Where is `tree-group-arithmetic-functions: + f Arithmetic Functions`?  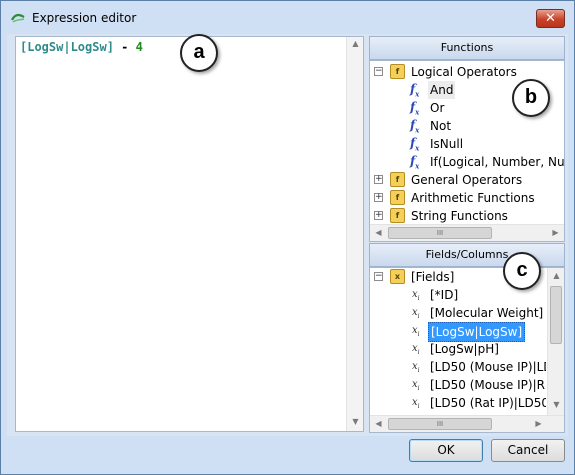
tree-group-arithmetic-functions: + f Arithmetic Functions is located at coordinates (467, 198).